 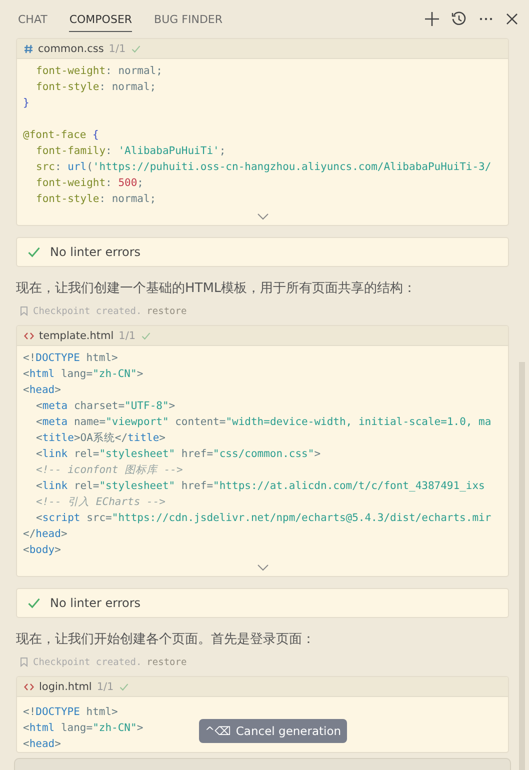 I want to click on code-line: font-family: 'AlibabaPuHuiTi';, so click(x=130, y=151).